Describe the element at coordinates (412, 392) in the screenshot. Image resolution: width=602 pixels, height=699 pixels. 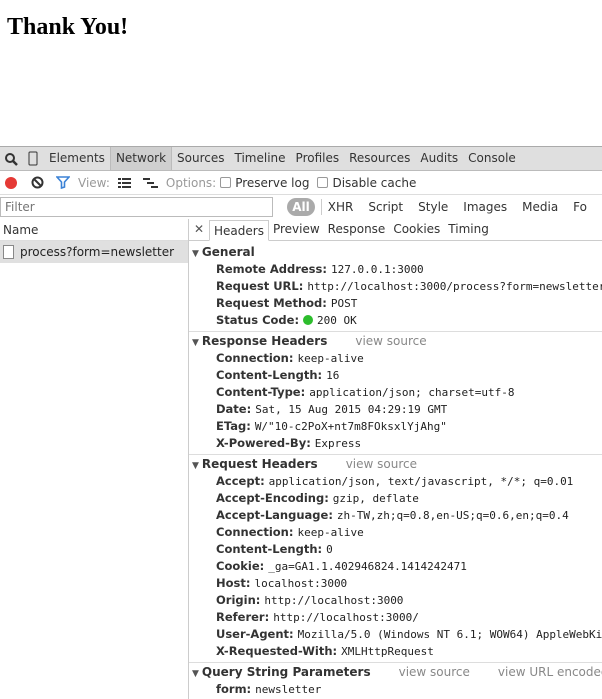
I see `header-value: application/json; charset=utf-8` at that location.